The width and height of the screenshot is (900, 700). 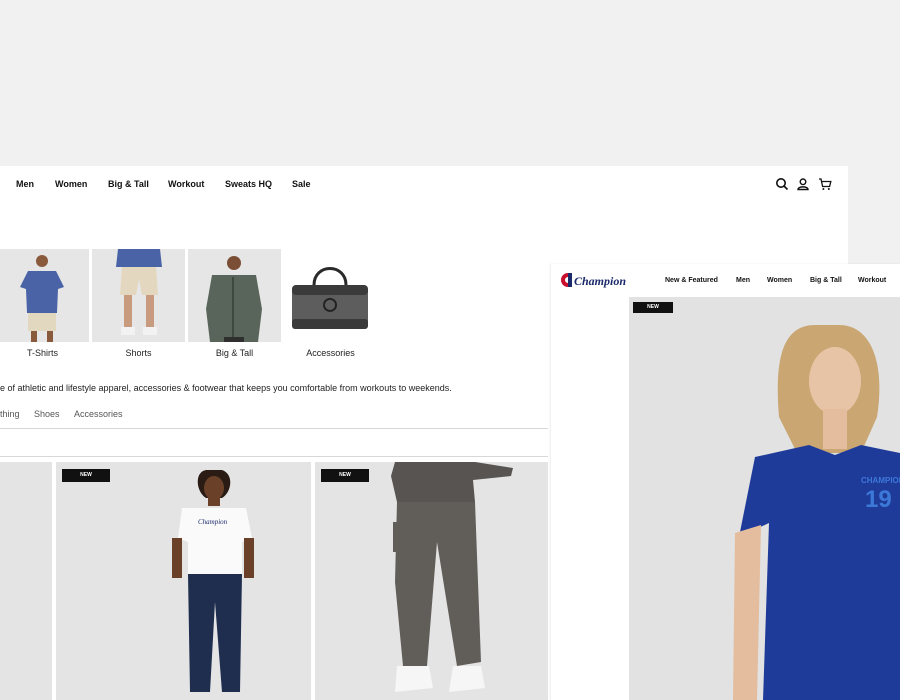 I want to click on shorts-model-image, so click(x=139, y=292).